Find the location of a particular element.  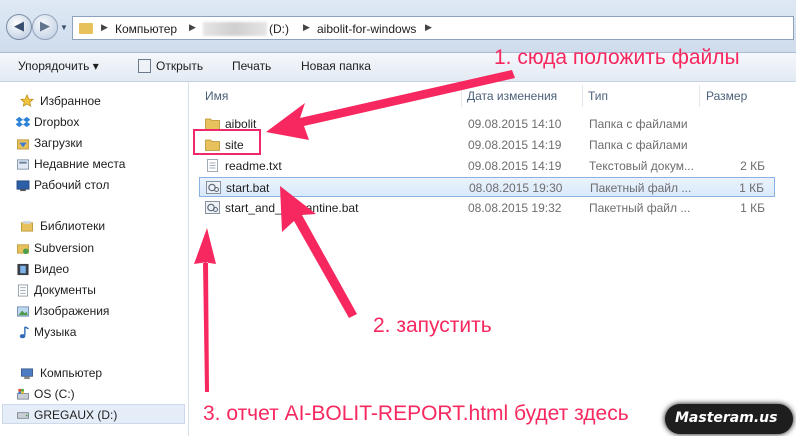

watermark-badge: Masteram.us is located at coordinates (729, 419).